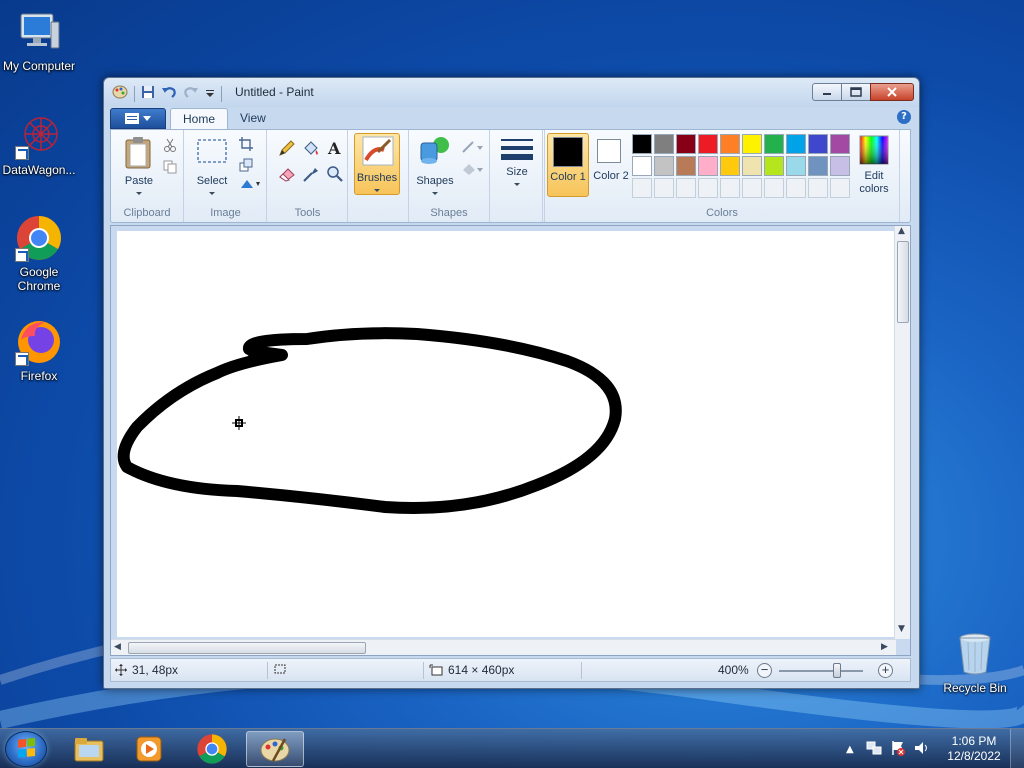 The width and height of the screenshot is (1024, 768). I want to click on scroll-up-arrow-icon: ▲, so click(901, 231).